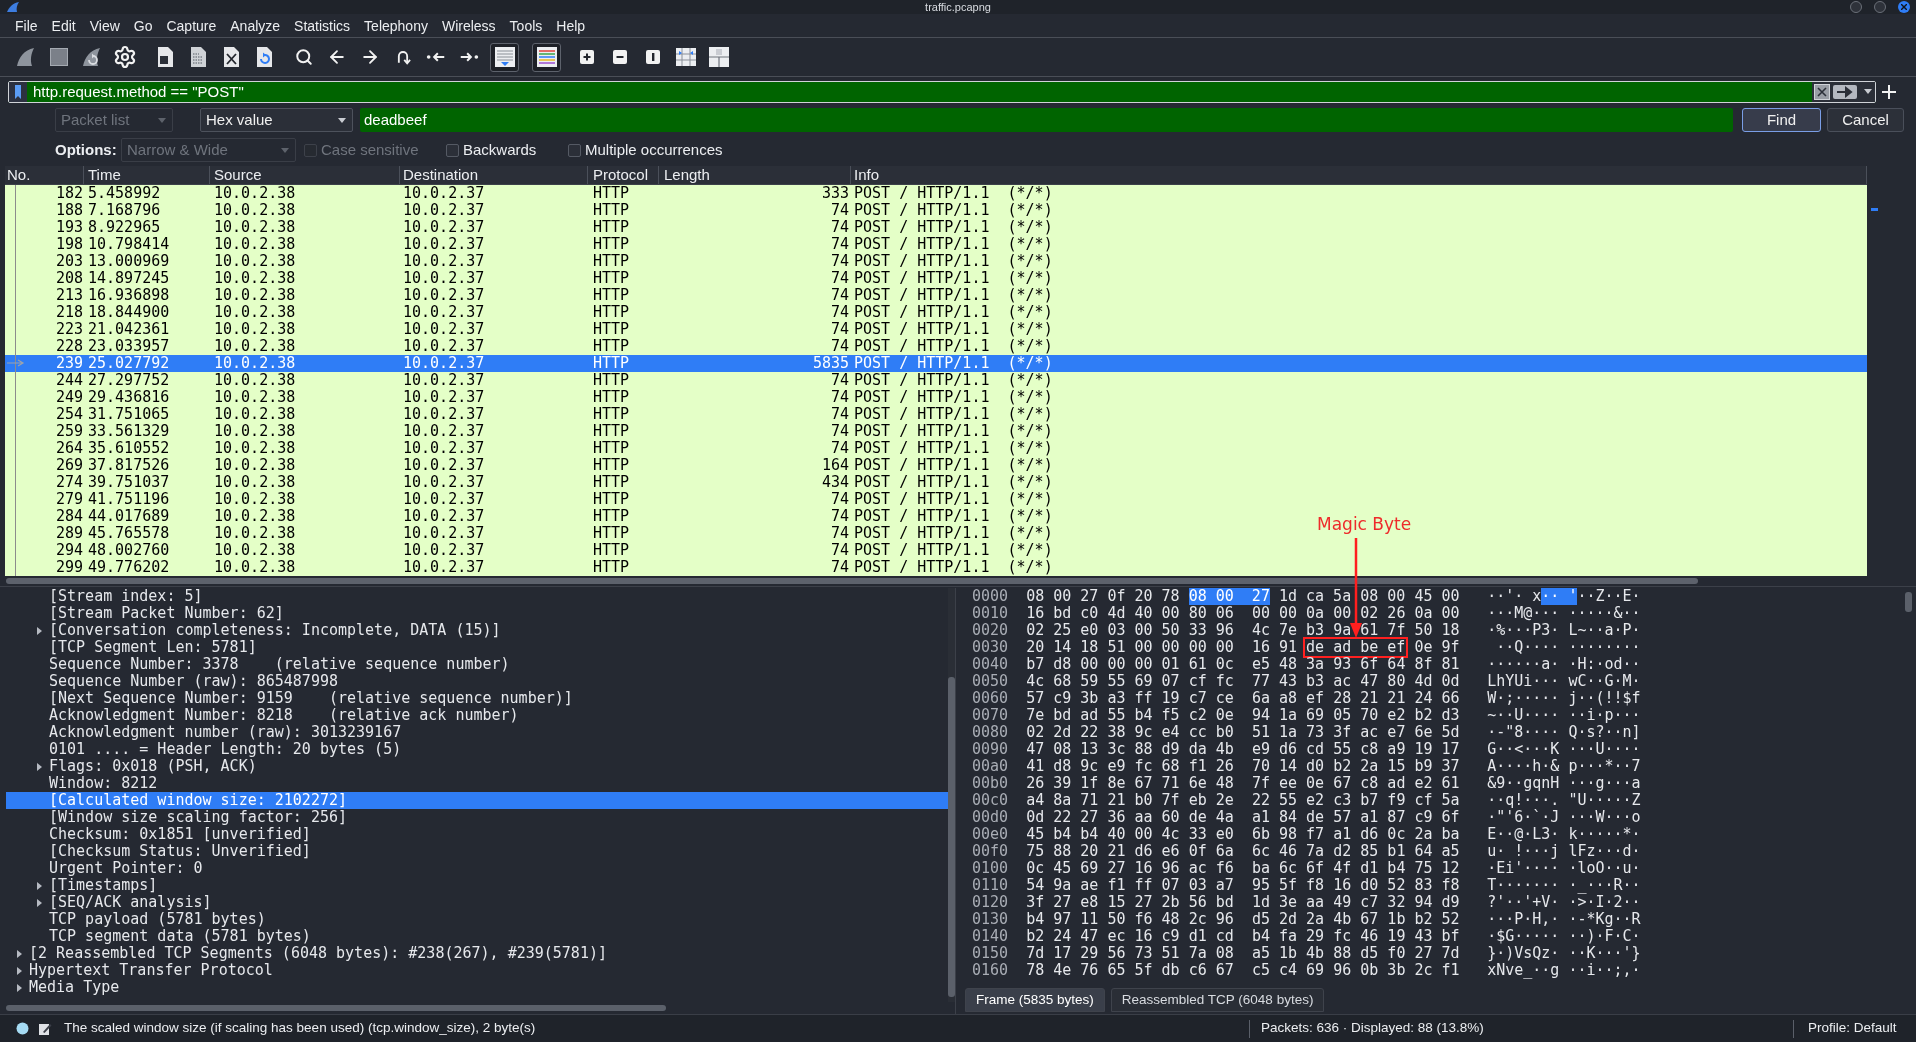 The height and width of the screenshot is (1042, 1916). What do you see at coordinates (45, 1028) in the screenshot?
I see `edit-note-icon` at bounding box center [45, 1028].